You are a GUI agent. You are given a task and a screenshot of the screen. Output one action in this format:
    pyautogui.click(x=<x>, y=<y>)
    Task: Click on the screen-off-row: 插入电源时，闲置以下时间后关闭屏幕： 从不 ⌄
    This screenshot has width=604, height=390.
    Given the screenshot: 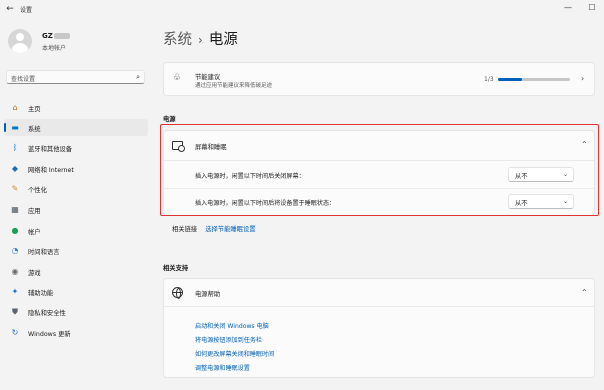 What is the action you would take?
    pyautogui.click(x=379, y=175)
    